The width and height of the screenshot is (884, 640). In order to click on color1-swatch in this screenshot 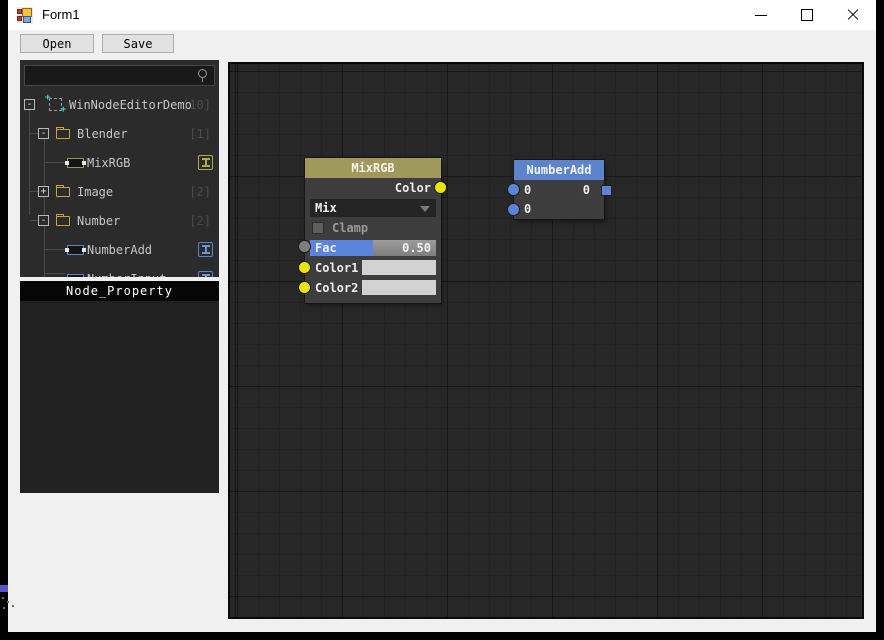, I will do `click(399, 267)`.